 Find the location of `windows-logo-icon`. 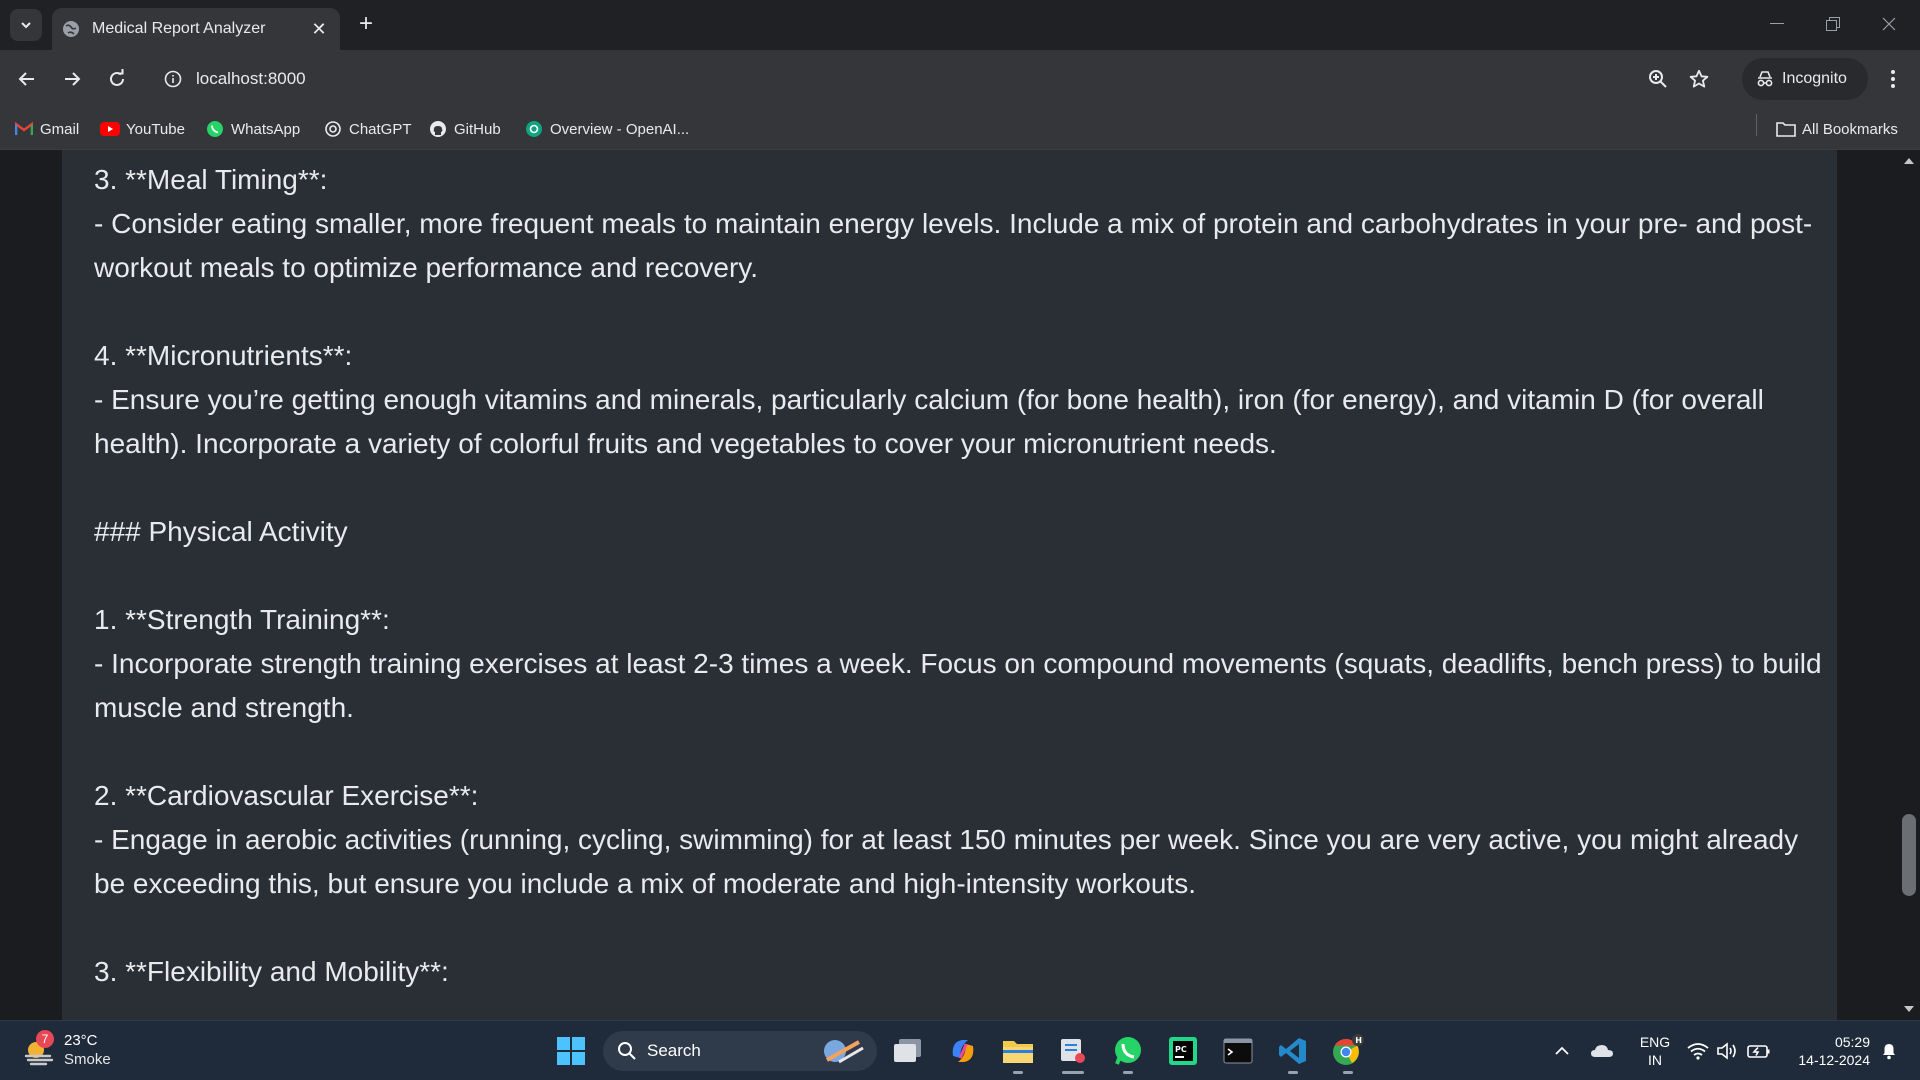

windows-logo-icon is located at coordinates (571, 1051).